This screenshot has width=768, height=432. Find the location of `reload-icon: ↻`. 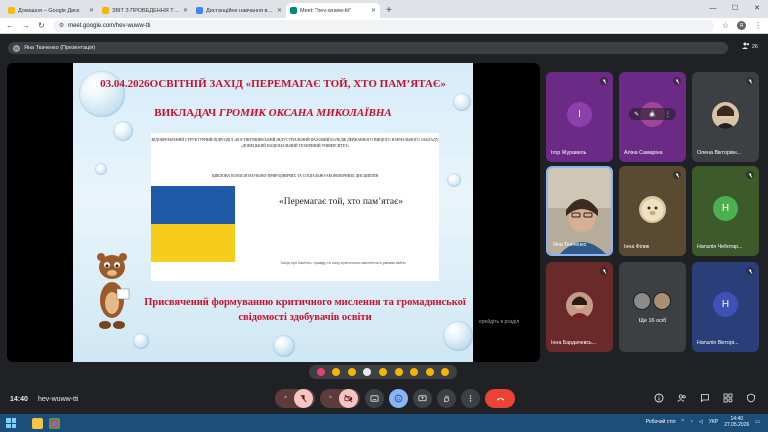

reload-icon: ↻ is located at coordinates (41, 25).